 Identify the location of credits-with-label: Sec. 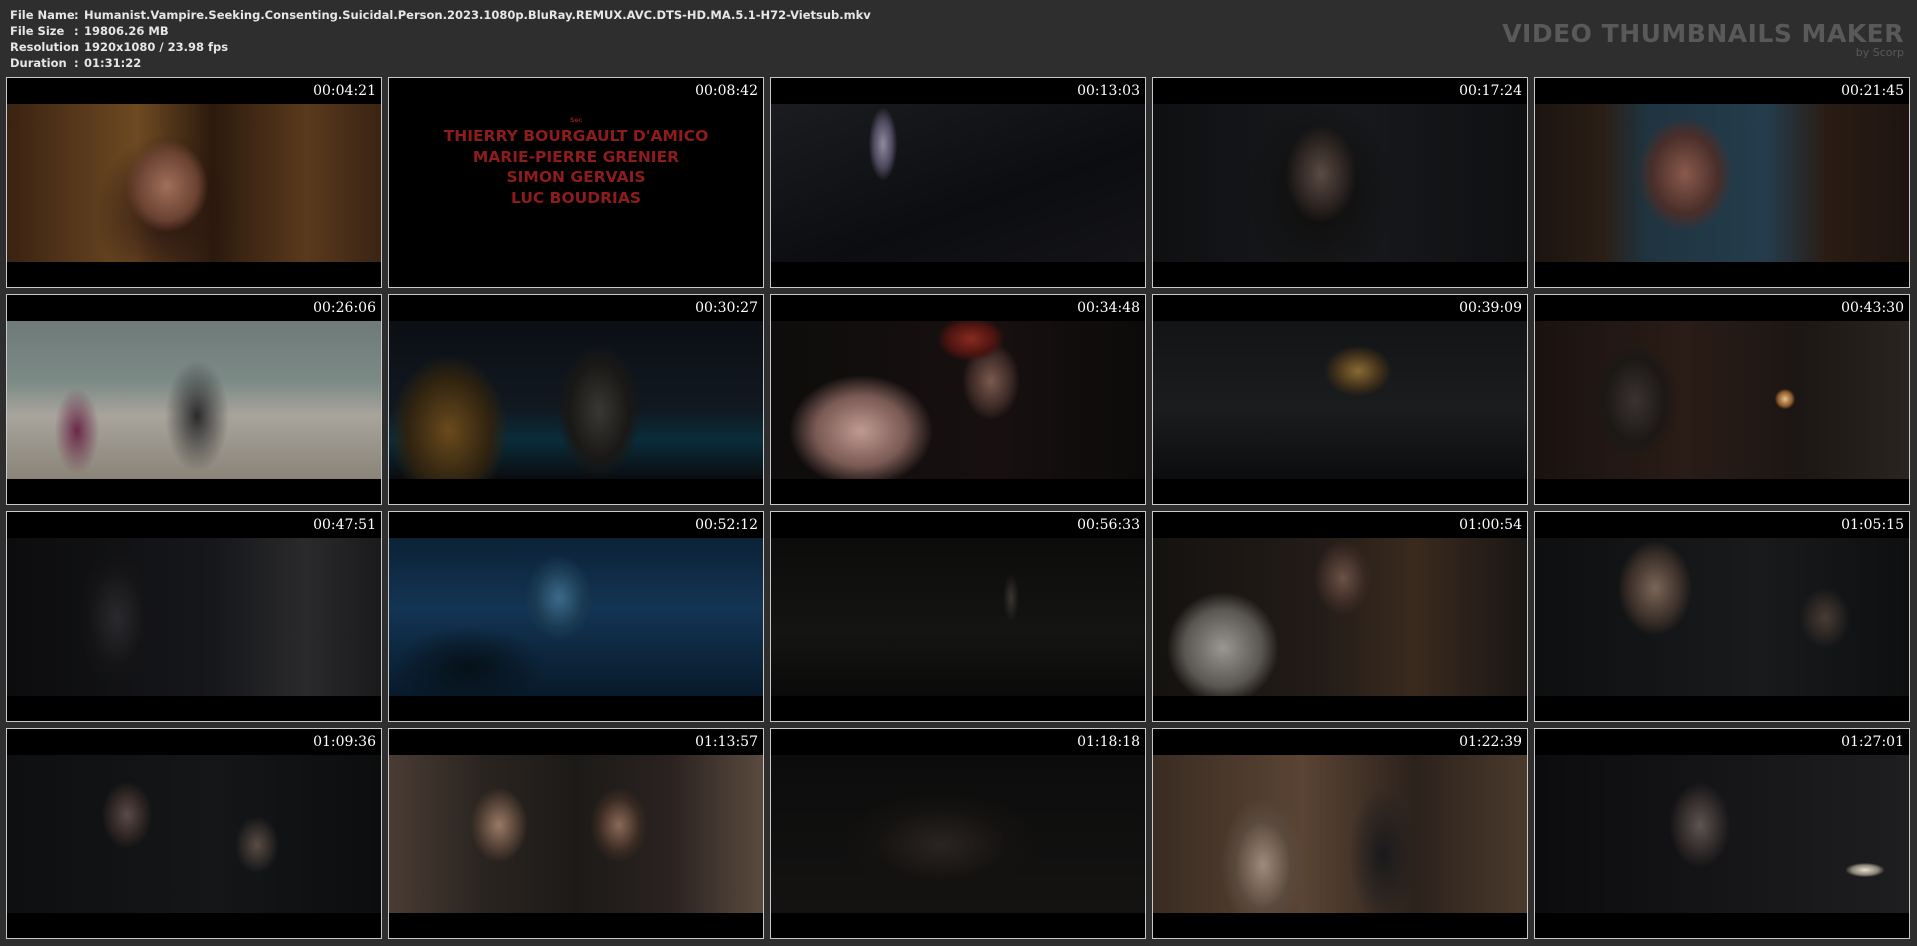
(576, 120).